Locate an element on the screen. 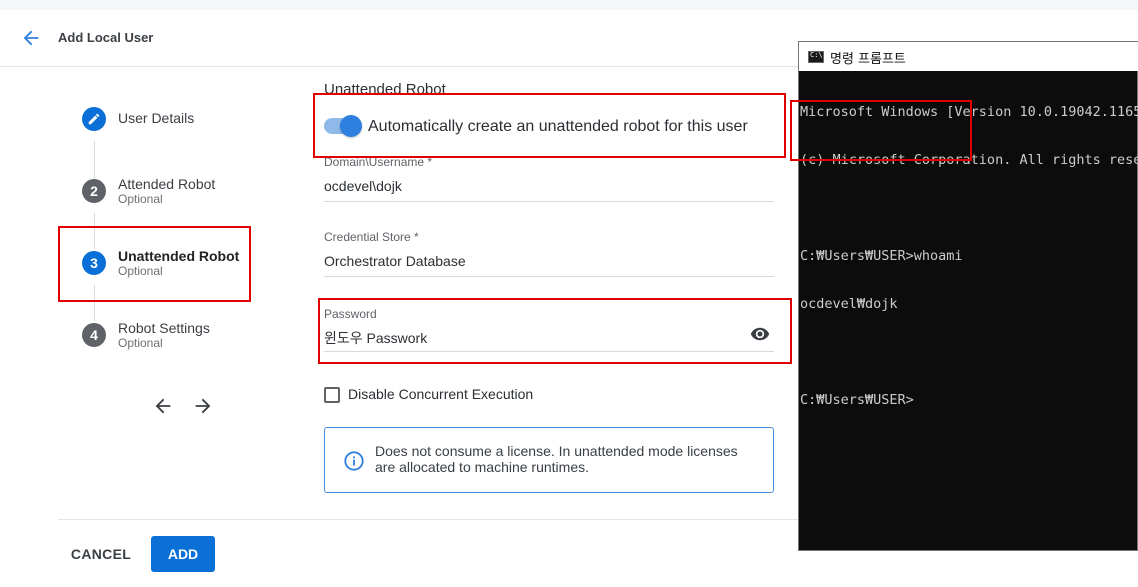  cmd-titlebar: C:\ 명령 프롬프트 is located at coordinates (968, 56).